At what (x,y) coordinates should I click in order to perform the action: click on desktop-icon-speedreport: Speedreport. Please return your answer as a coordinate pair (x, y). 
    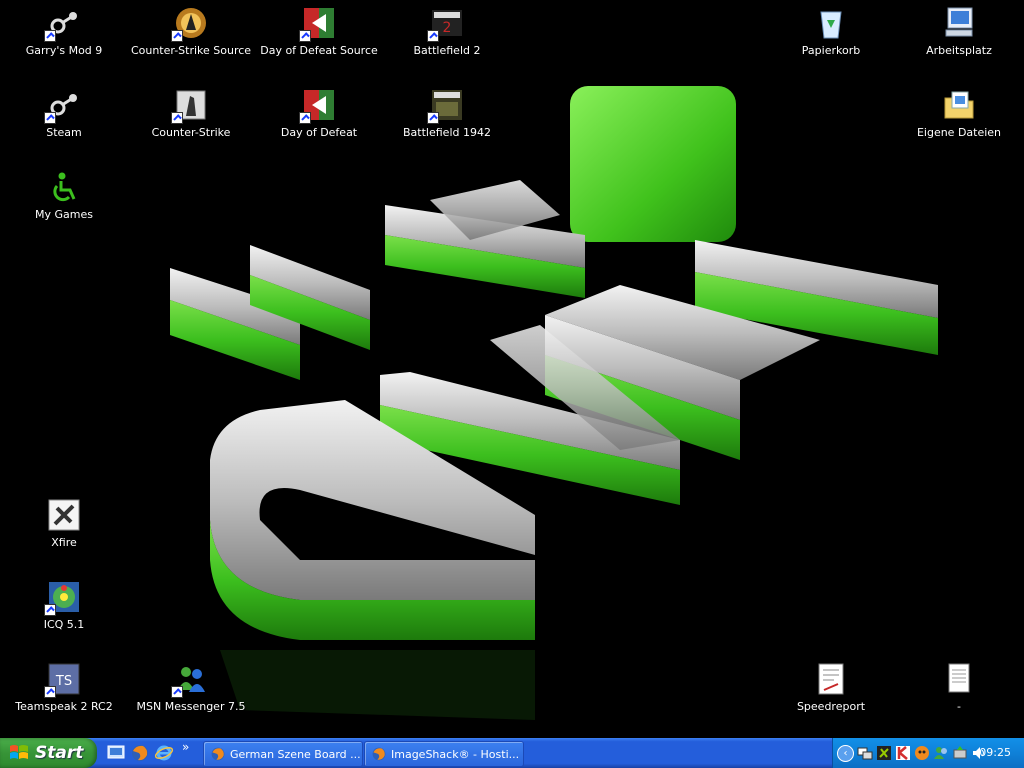
    Looking at the image, I should click on (831, 695).